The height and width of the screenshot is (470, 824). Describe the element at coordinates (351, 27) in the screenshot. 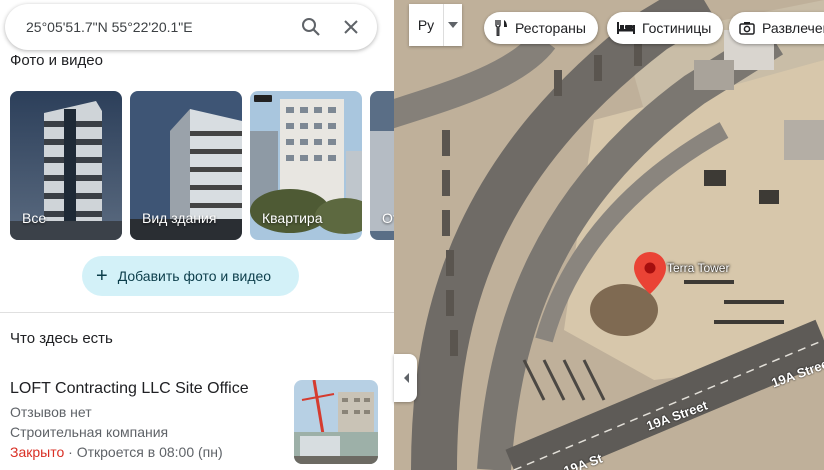

I see `close-icon` at that location.